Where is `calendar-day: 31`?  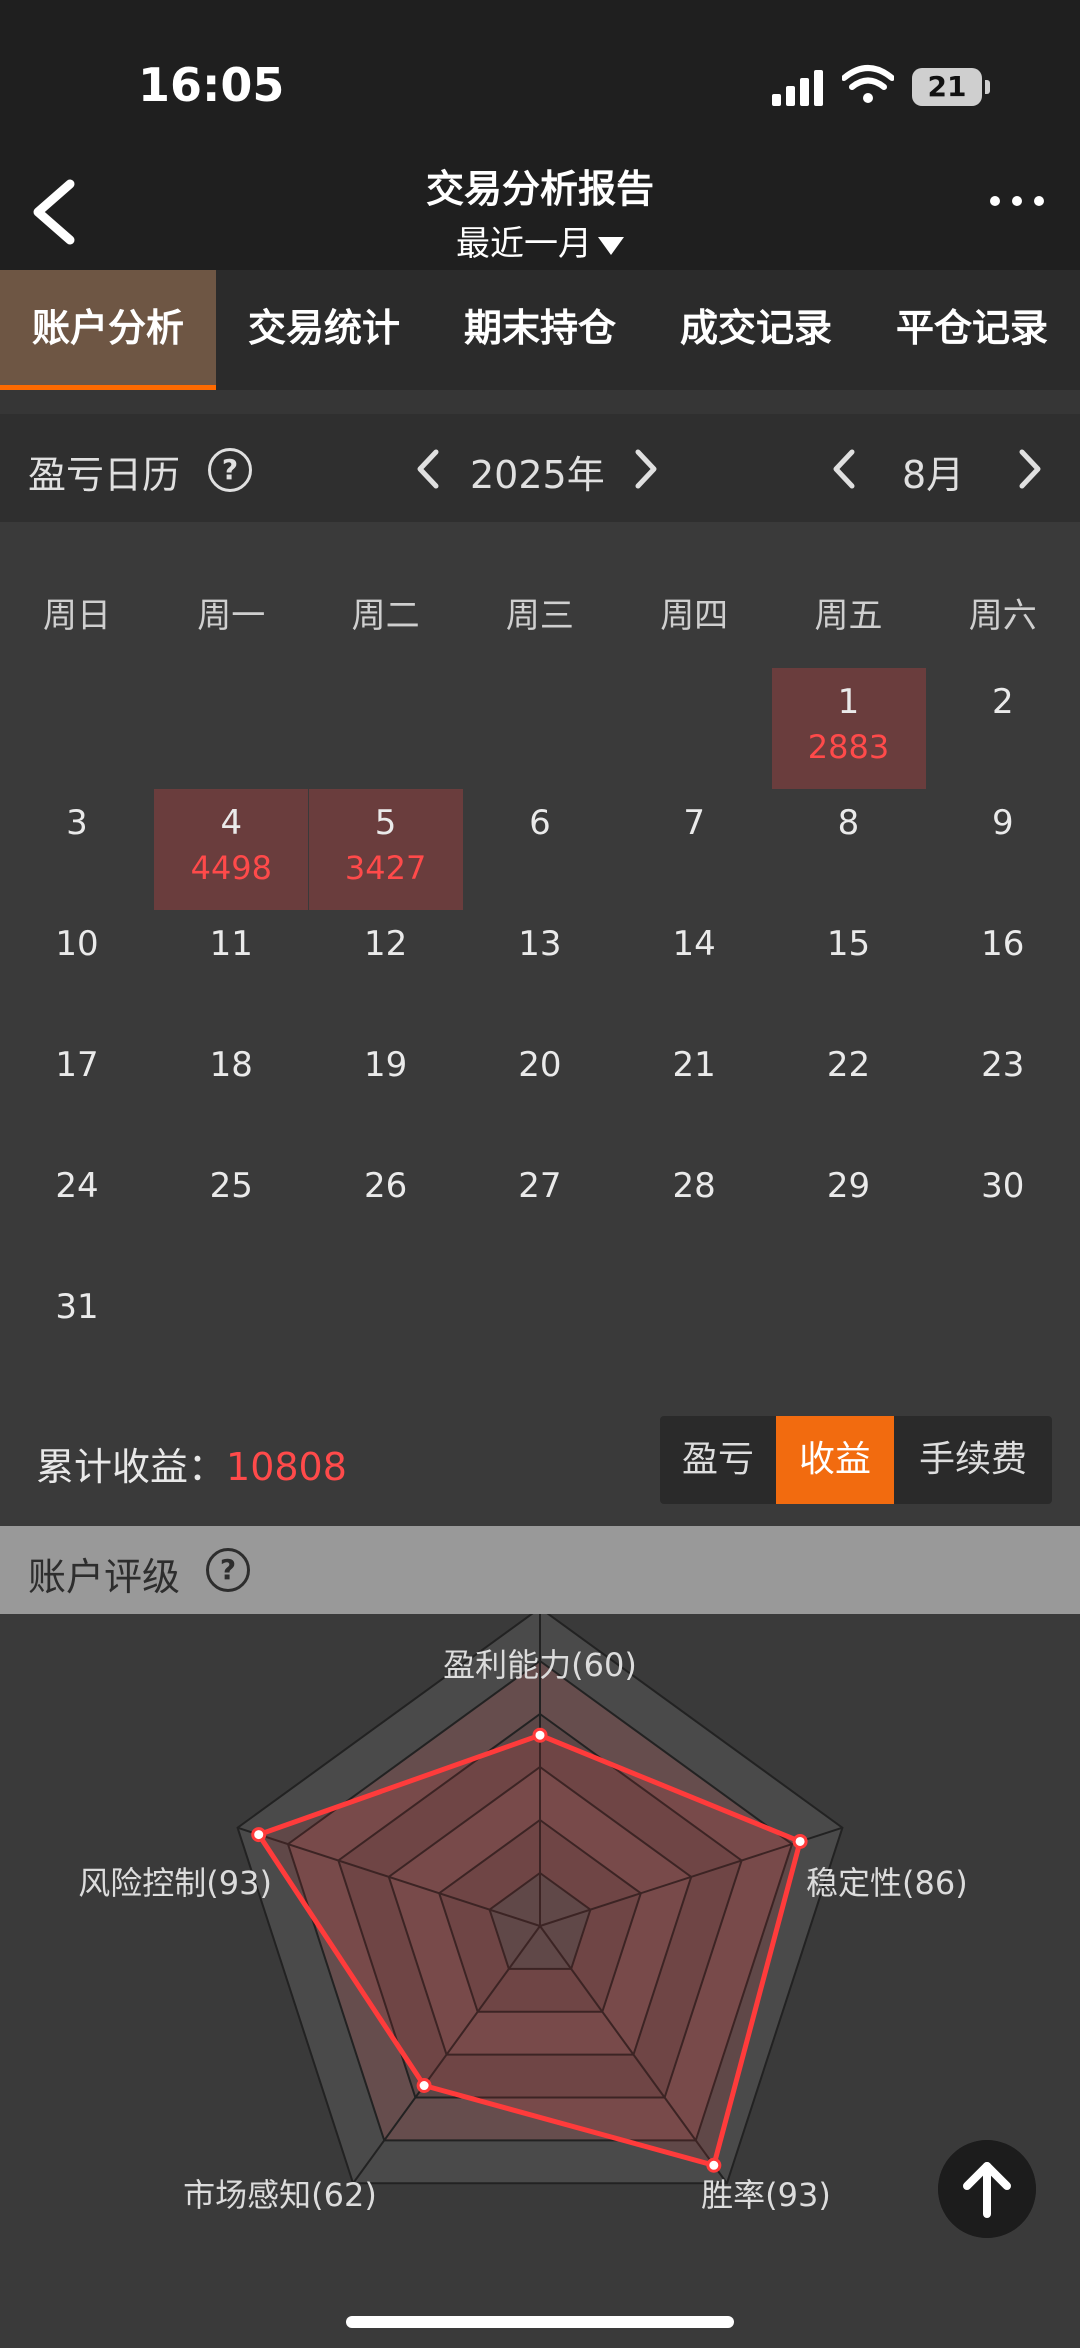 calendar-day: 31 is located at coordinates (77, 1333).